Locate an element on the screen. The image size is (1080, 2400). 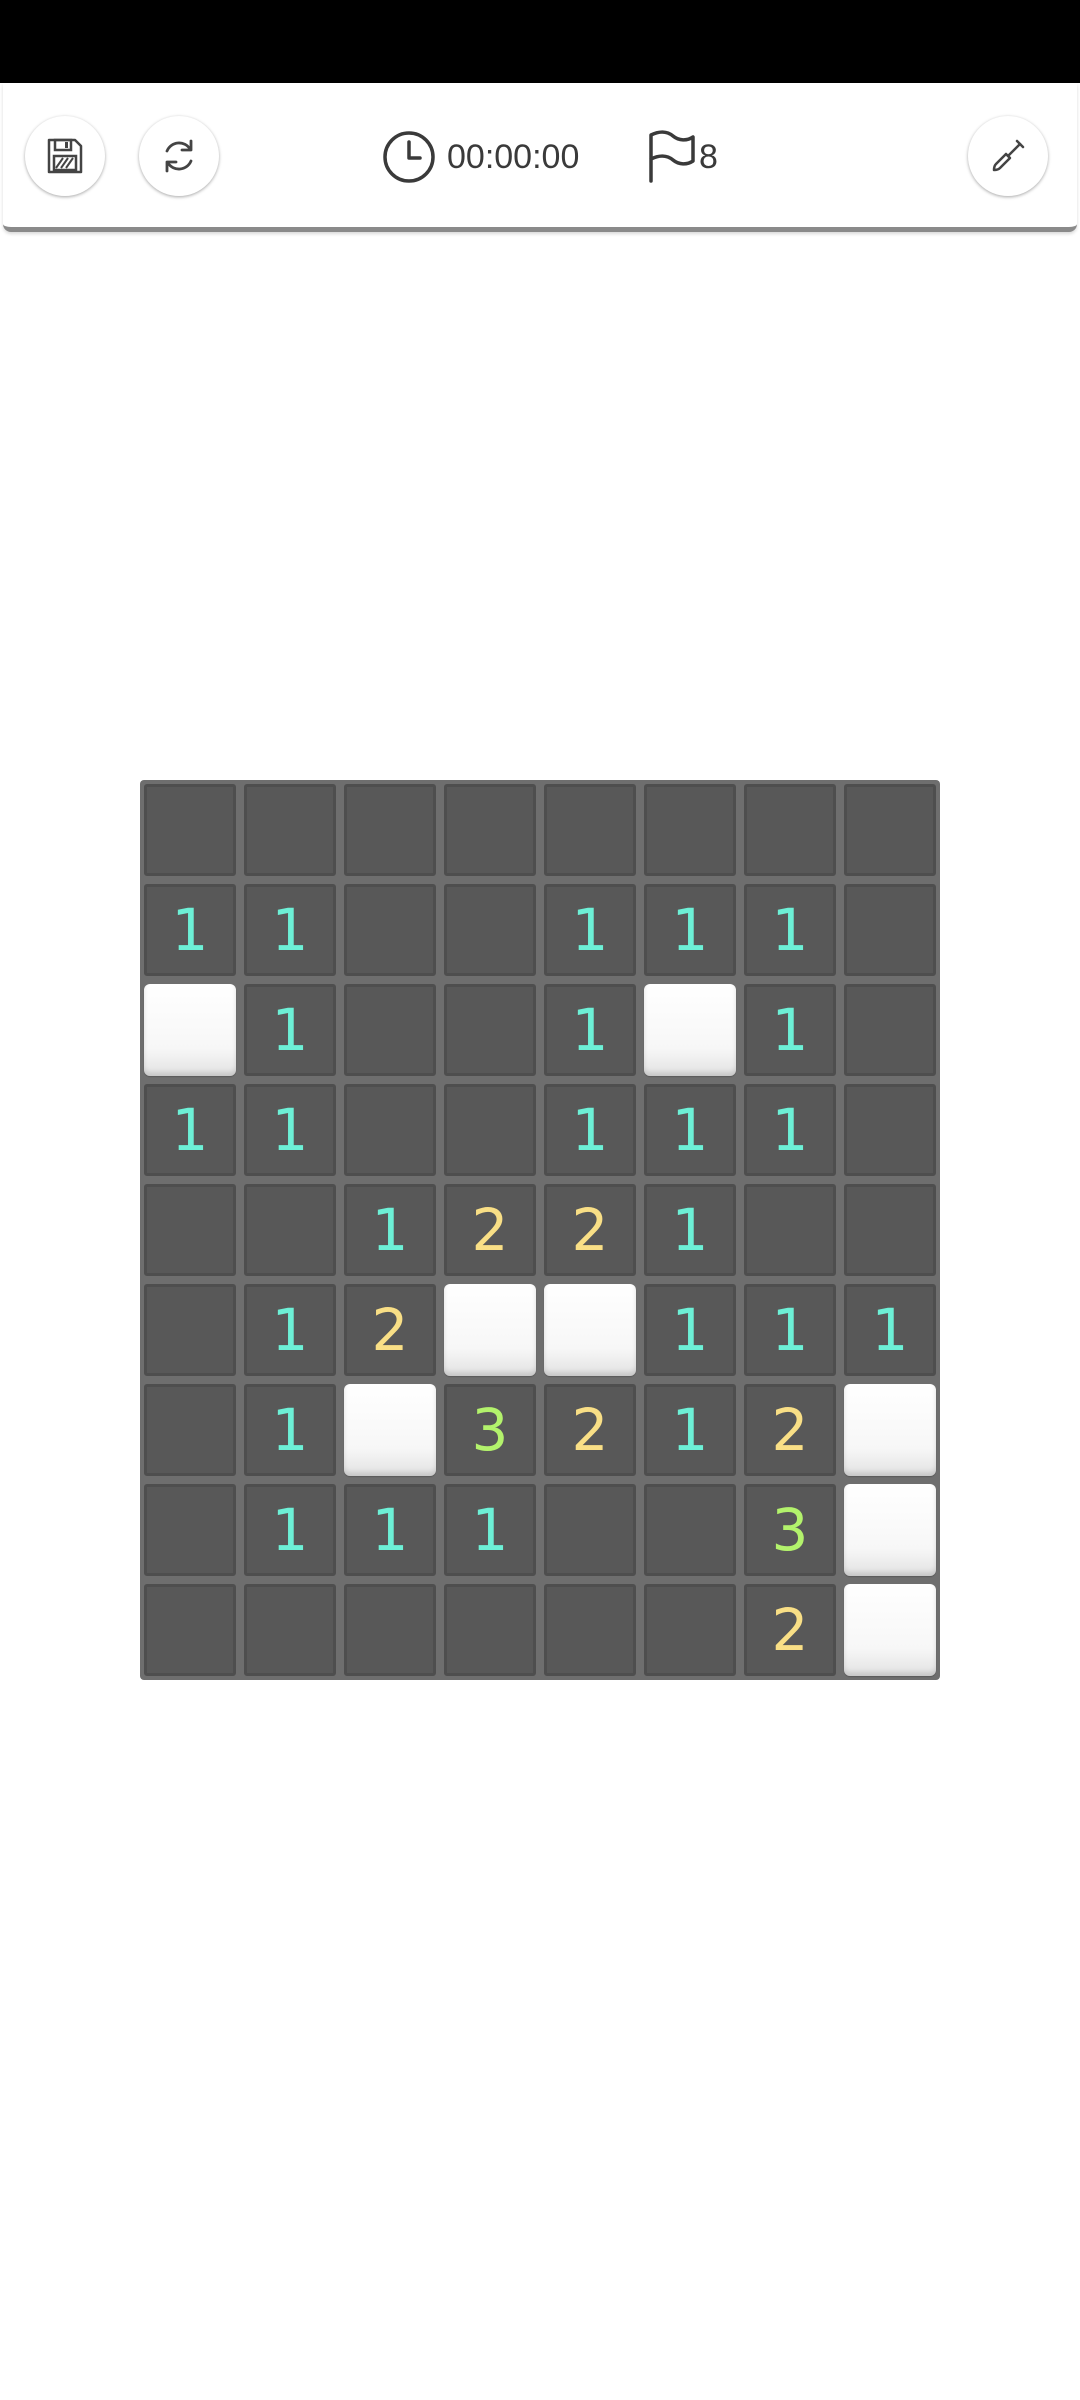
refresh-icon is located at coordinates (179, 156).